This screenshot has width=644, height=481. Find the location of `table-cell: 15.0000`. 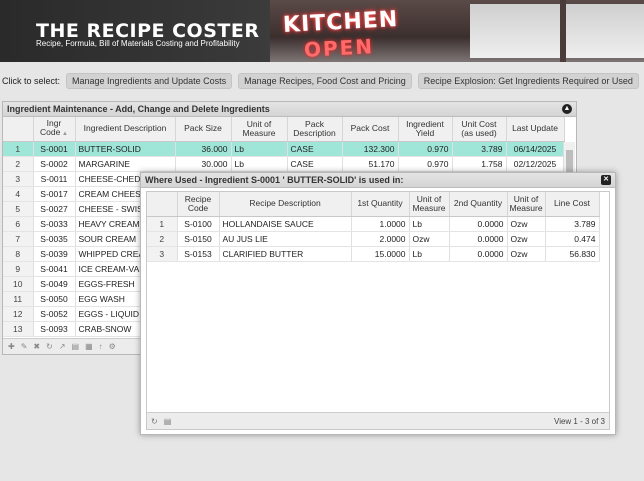

table-cell: 15.0000 is located at coordinates (380, 254).